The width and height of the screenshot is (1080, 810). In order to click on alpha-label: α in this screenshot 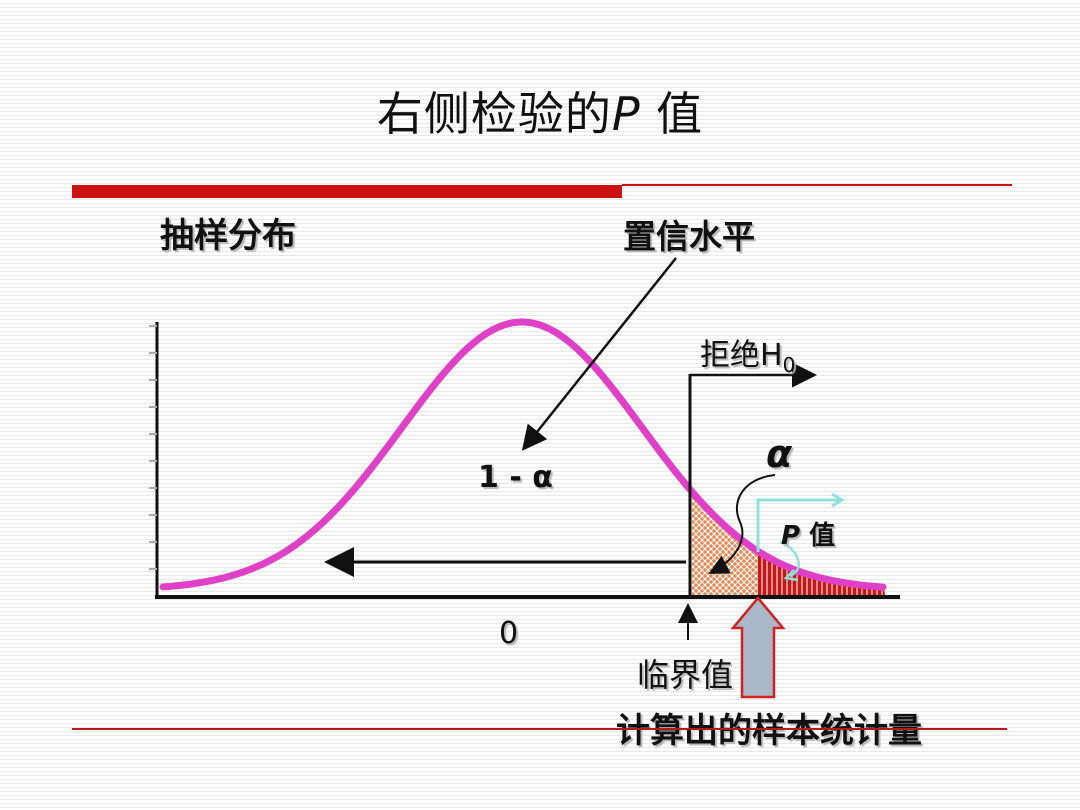, I will do `click(779, 454)`.